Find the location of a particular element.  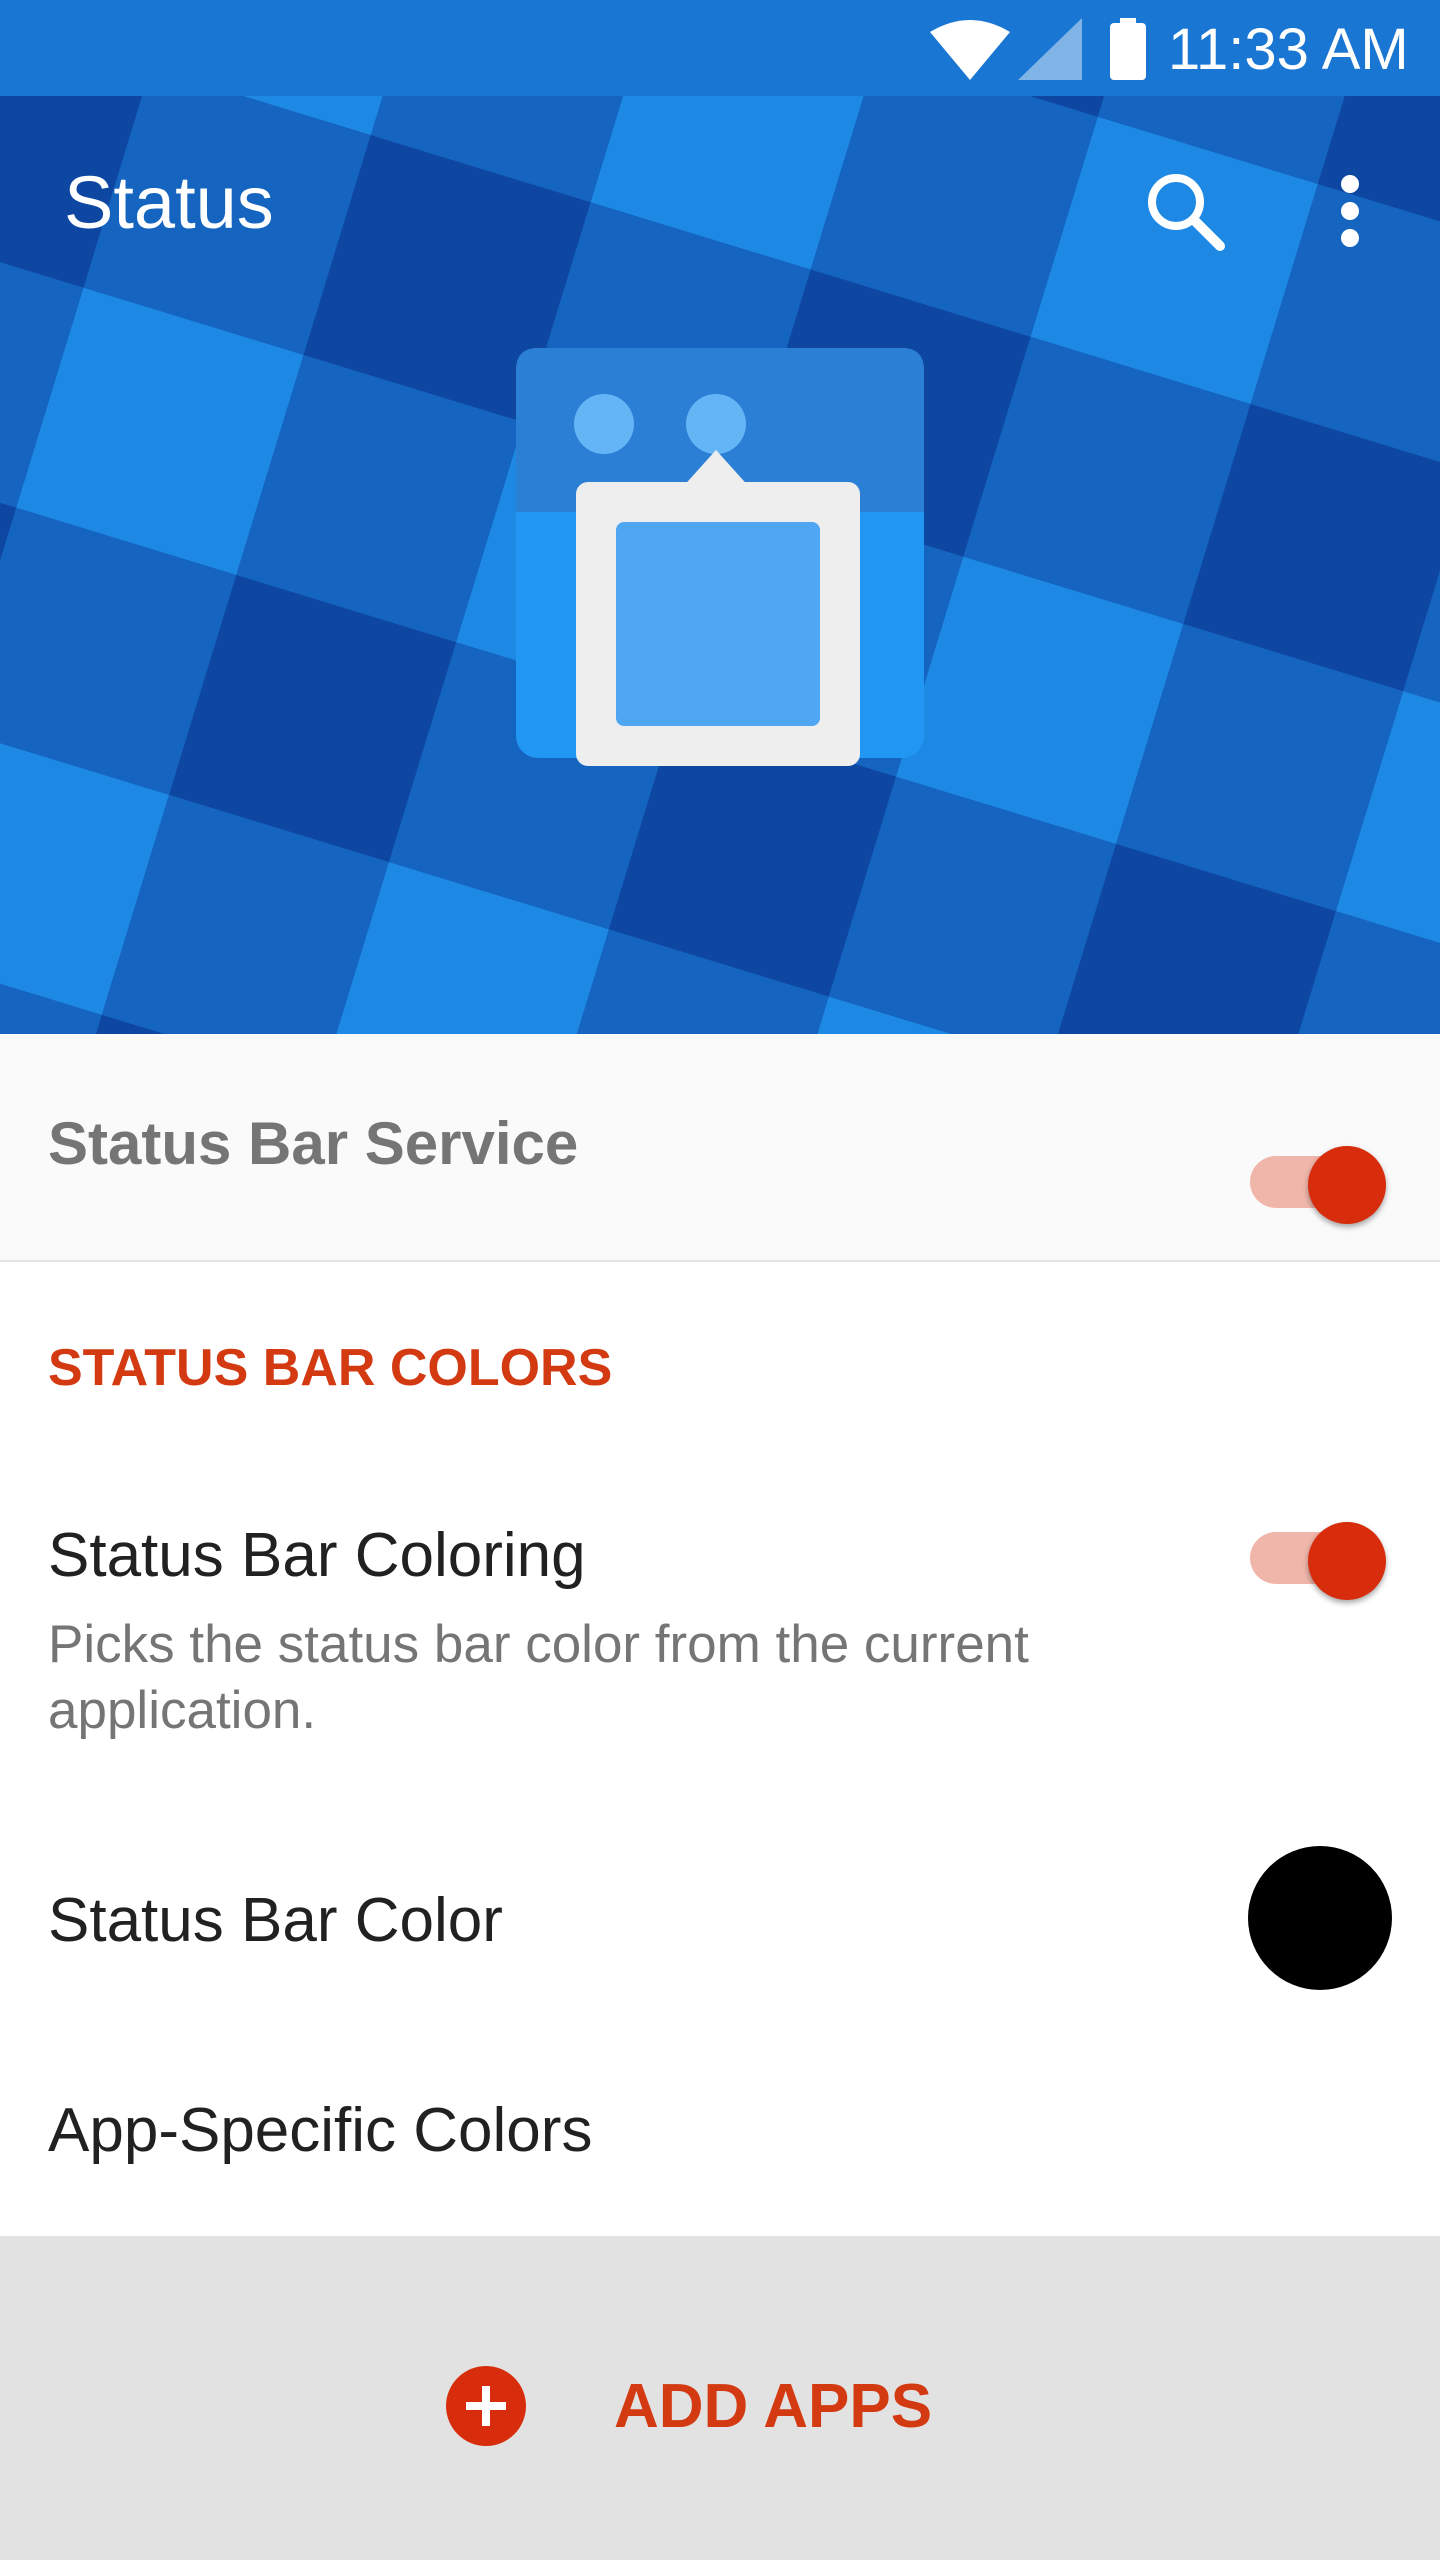

coloring-title: Status Bar Coloring is located at coordinates (317, 1555).